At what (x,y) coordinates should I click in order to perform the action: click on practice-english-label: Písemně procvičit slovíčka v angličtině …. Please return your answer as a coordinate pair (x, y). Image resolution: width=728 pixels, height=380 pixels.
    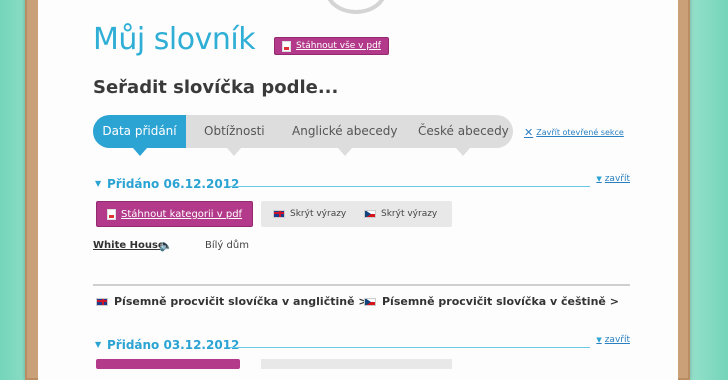
    Looking at the image, I should click on (241, 301).